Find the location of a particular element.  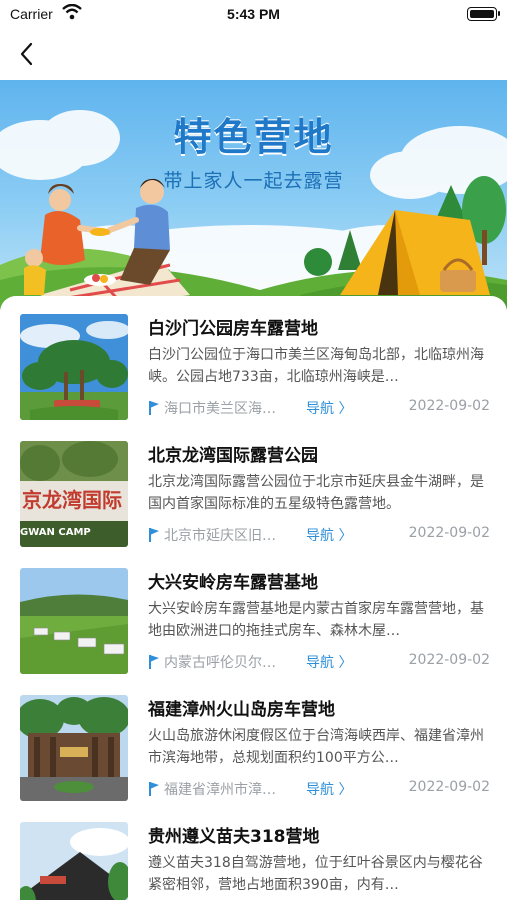

status-bar: Carrier 5:43 PM is located at coordinates (253, 15).